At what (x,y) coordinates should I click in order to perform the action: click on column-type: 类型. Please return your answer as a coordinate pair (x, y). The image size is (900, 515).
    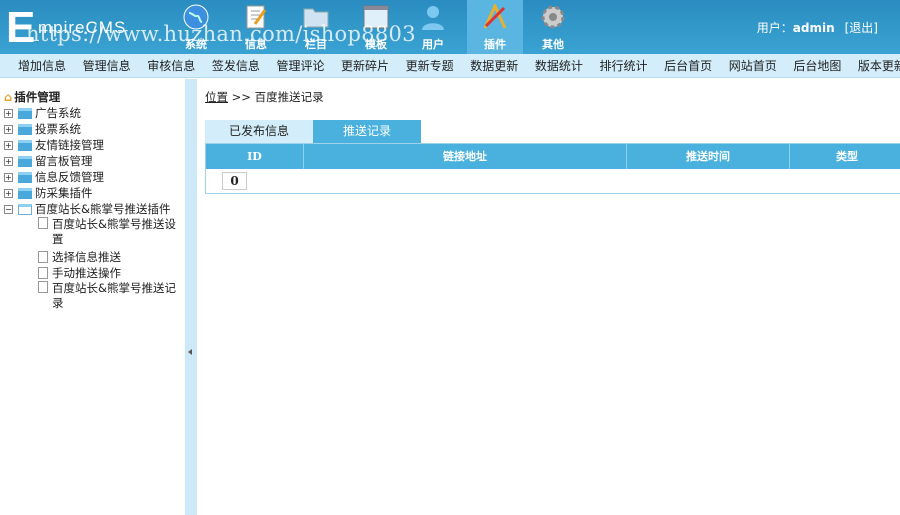
    Looking at the image, I should click on (844, 156).